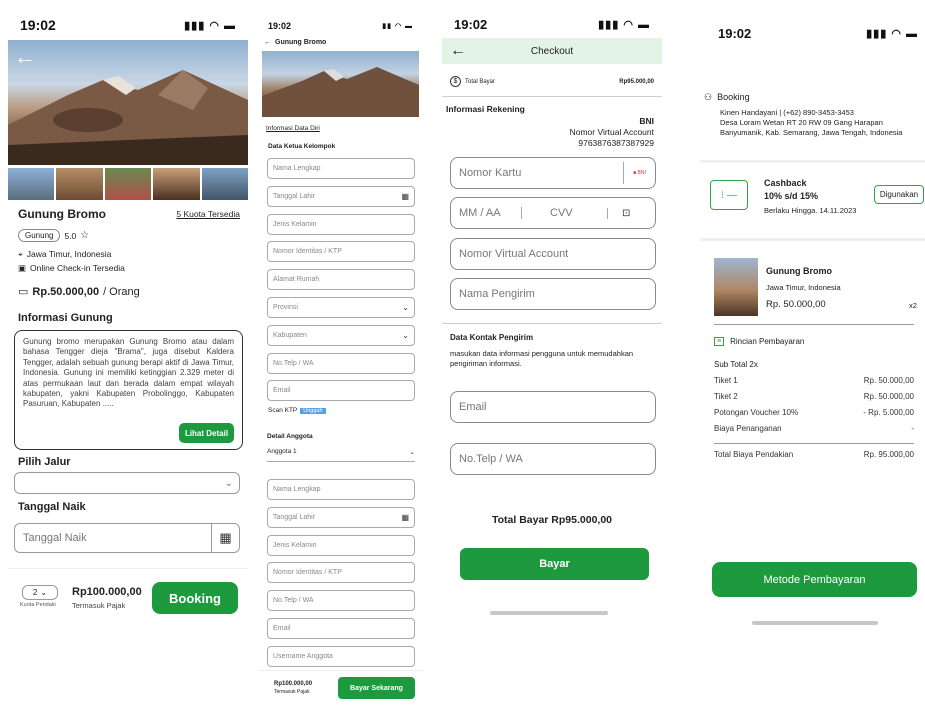 The width and height of the screenshot is (925, 708). Describe the element at coordinates (497, 294) in the screenshot. I see `sender-placeholder: Nama Pengirim` at that location.